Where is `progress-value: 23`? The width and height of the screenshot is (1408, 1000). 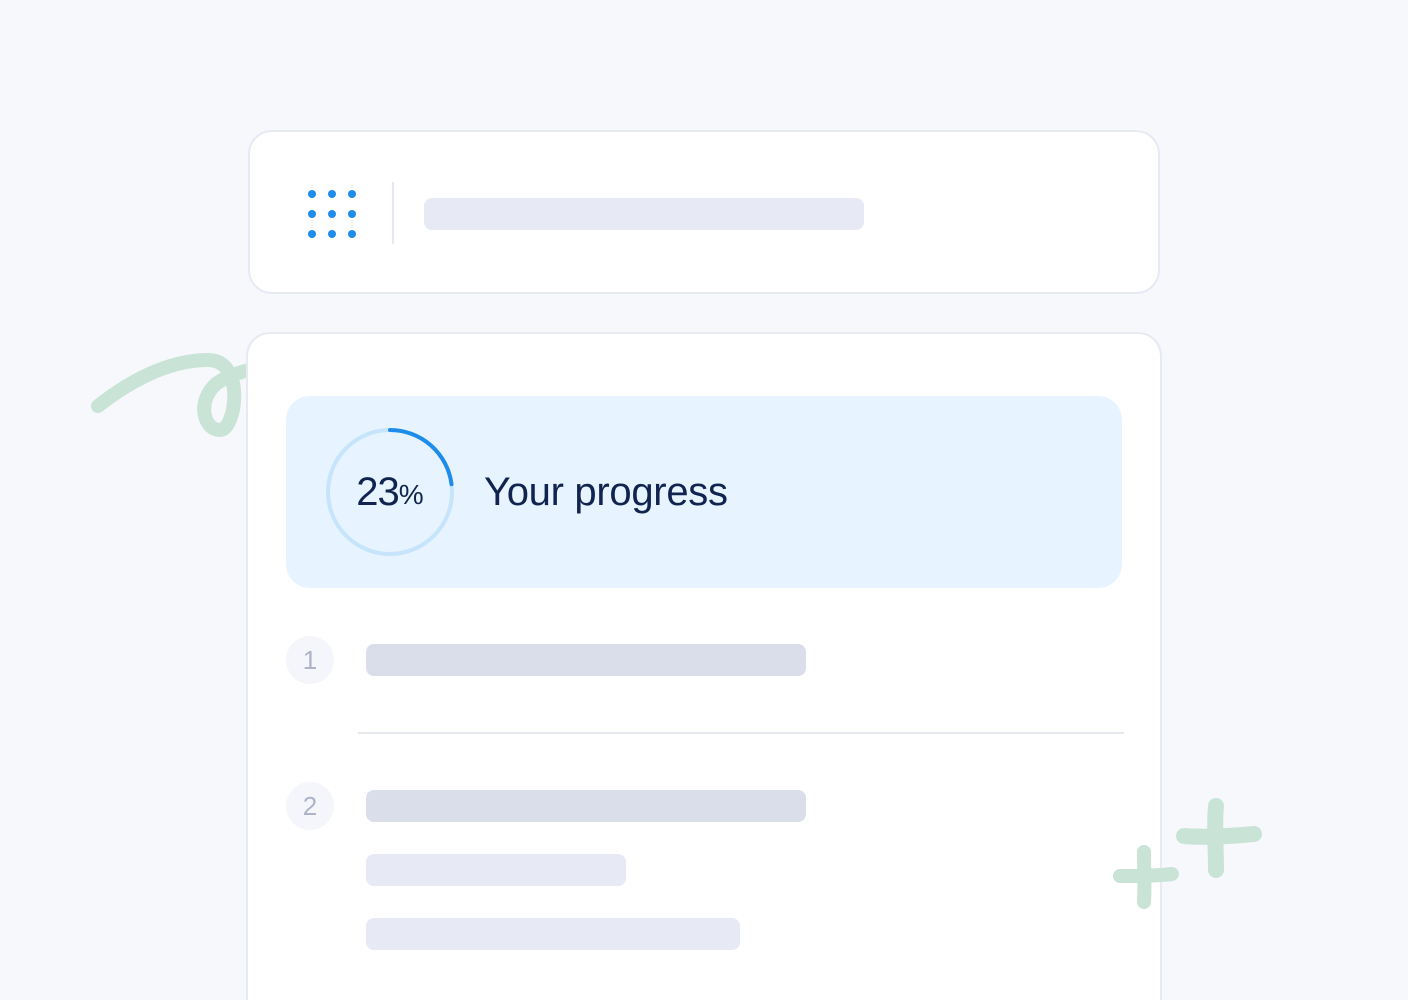 progress-value: 23 is located at coordinates (377, 491).